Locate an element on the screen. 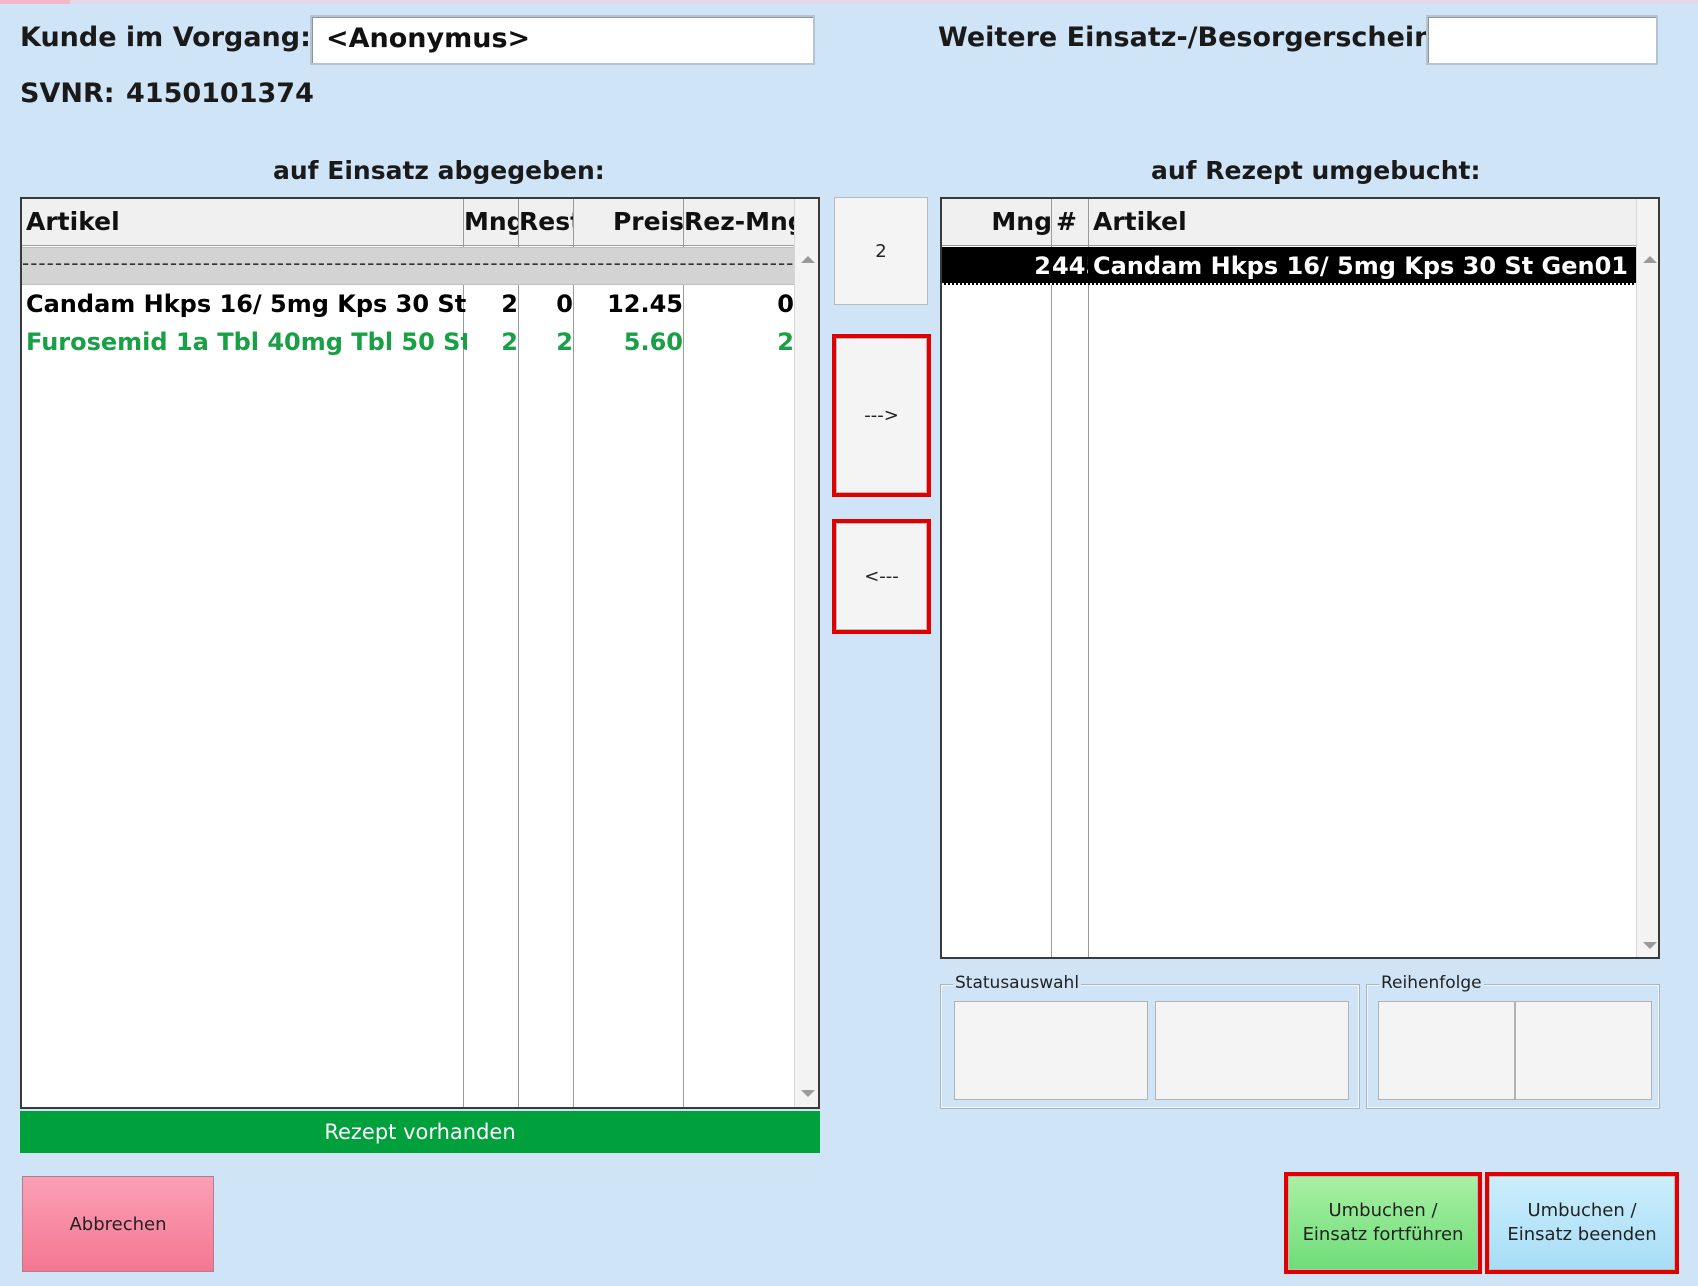  cell-rest: 0 is located at coordinates (564, 304).